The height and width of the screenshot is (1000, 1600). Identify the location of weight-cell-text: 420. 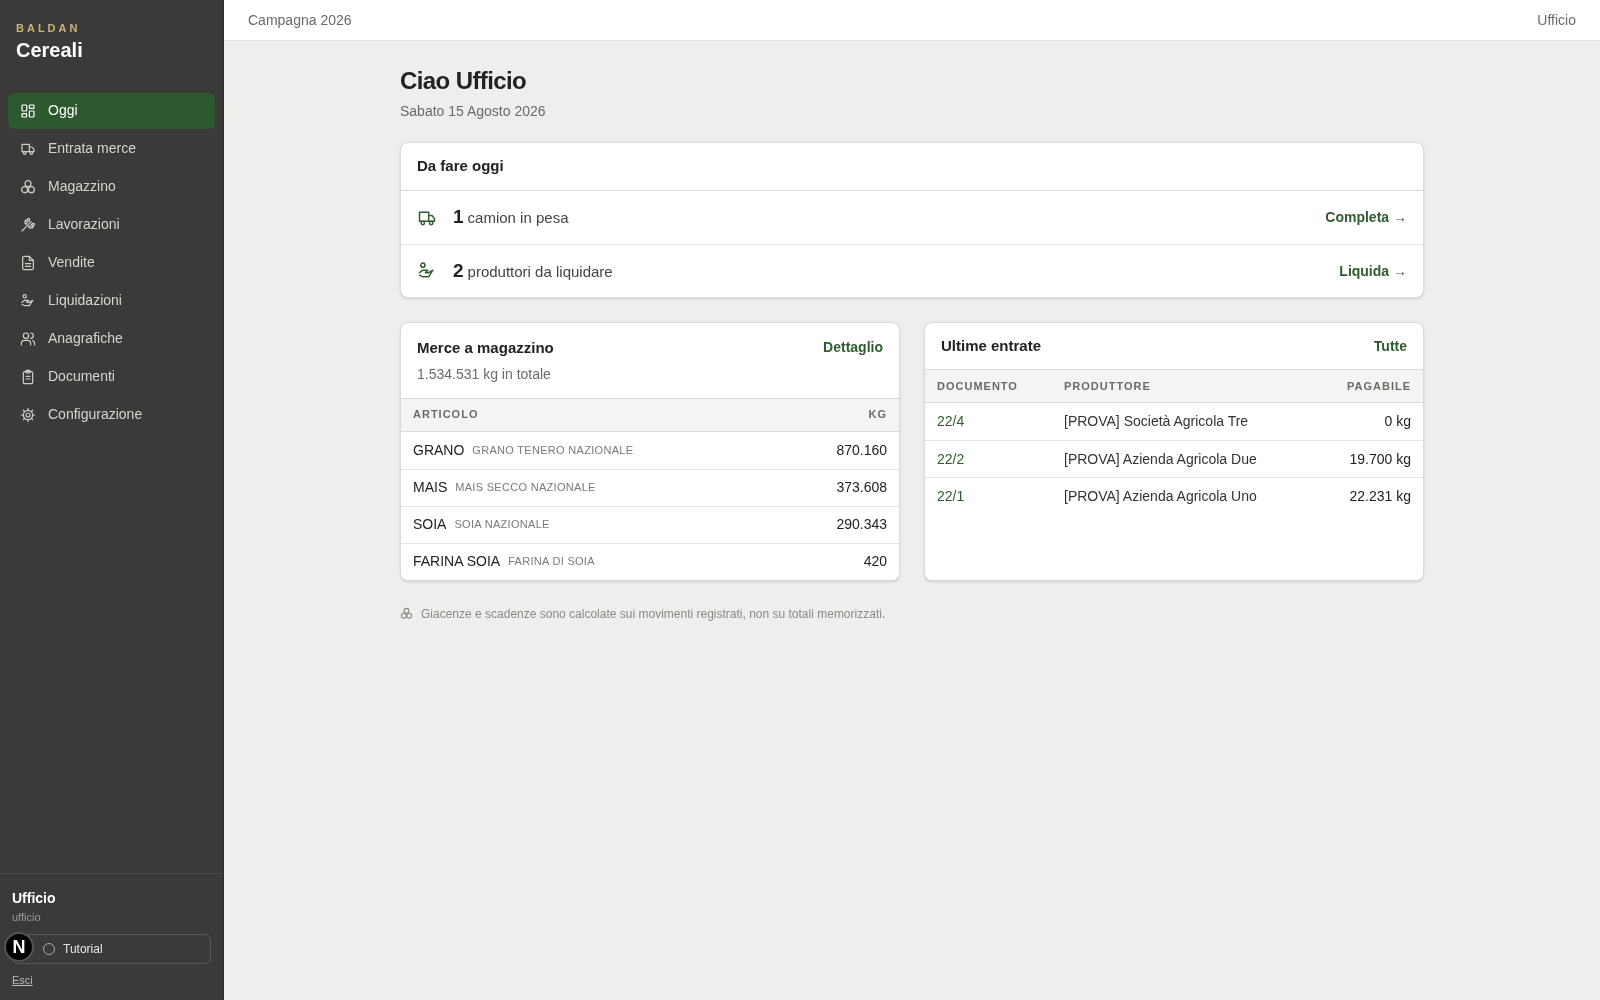
(875, 561).